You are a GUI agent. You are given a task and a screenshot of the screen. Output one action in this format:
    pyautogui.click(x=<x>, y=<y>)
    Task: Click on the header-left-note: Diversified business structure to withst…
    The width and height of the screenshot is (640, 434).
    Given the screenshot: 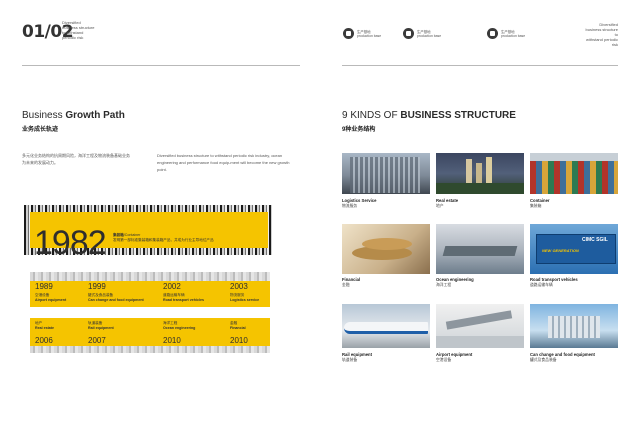 What is the action you would take?
    pyautogui.click(x=78, y=30)
    